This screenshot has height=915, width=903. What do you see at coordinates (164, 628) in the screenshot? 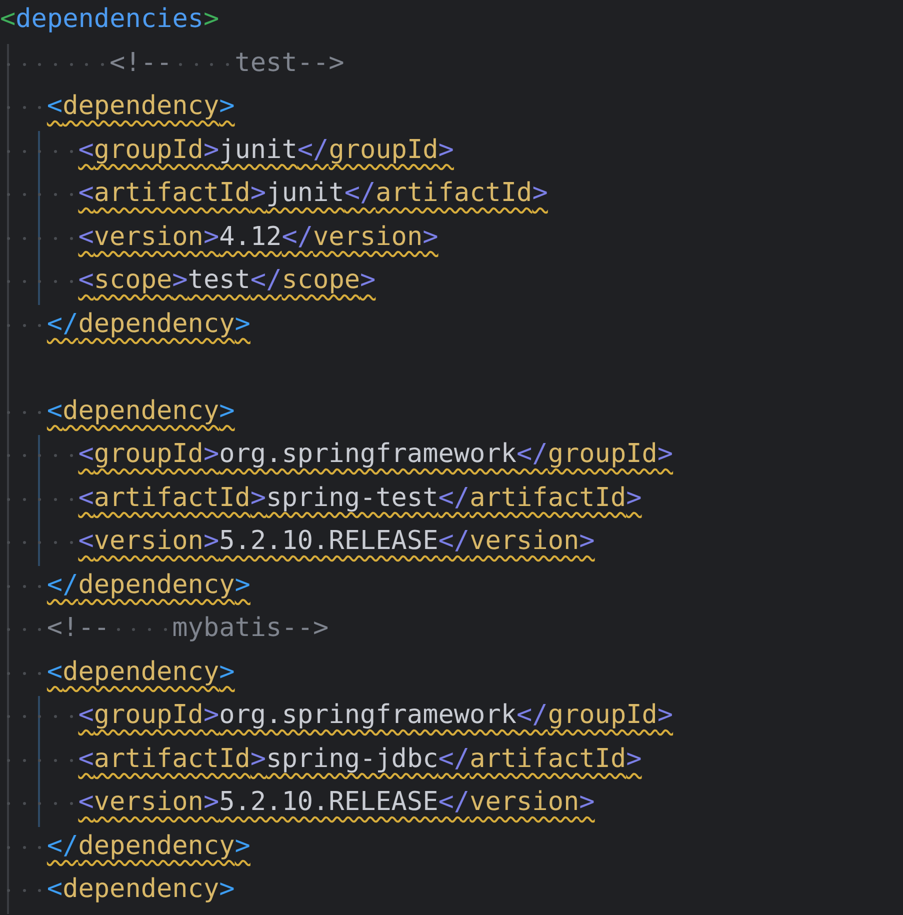
I see `code-line: <!-- mybatis-->` at bounding box center [164, 628].